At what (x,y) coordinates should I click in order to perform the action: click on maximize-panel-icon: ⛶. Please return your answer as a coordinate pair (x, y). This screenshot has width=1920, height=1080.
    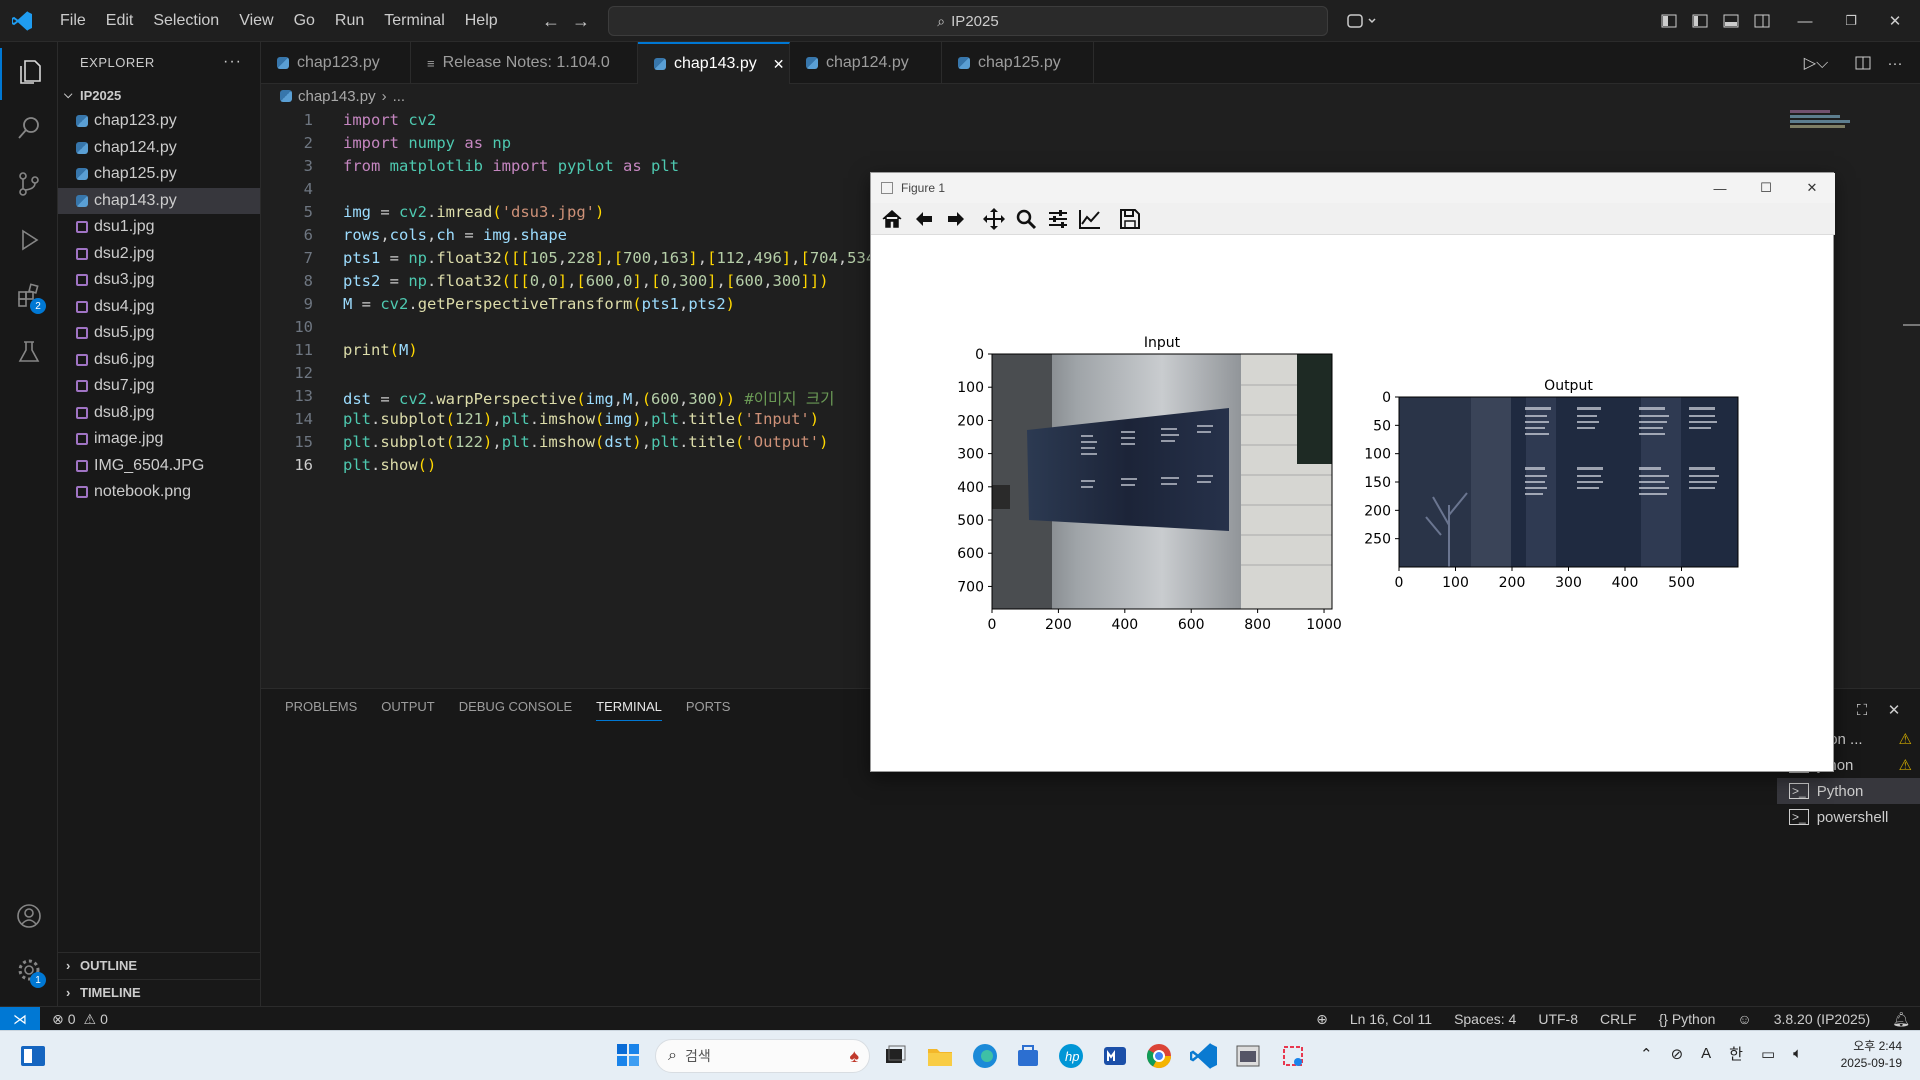
    Looking at the image, I should click on (1862, 710).